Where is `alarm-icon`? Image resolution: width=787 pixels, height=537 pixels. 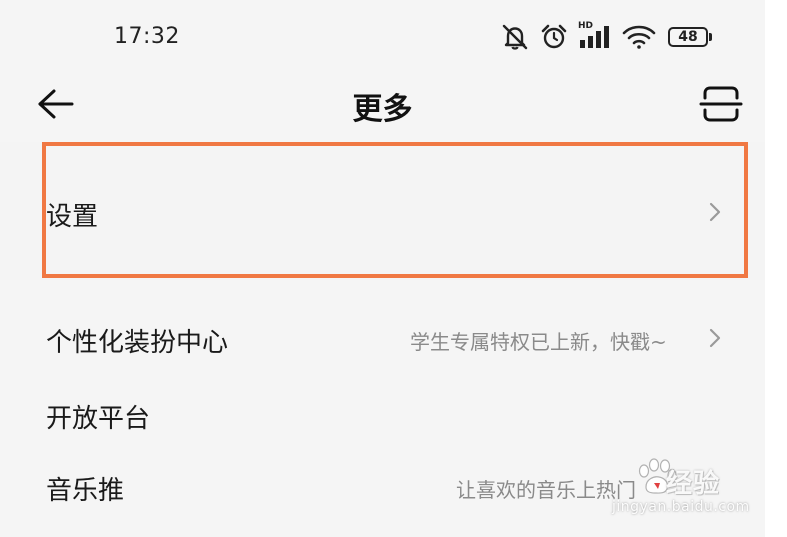 alarm-icon is located at coordinates (554, 37).